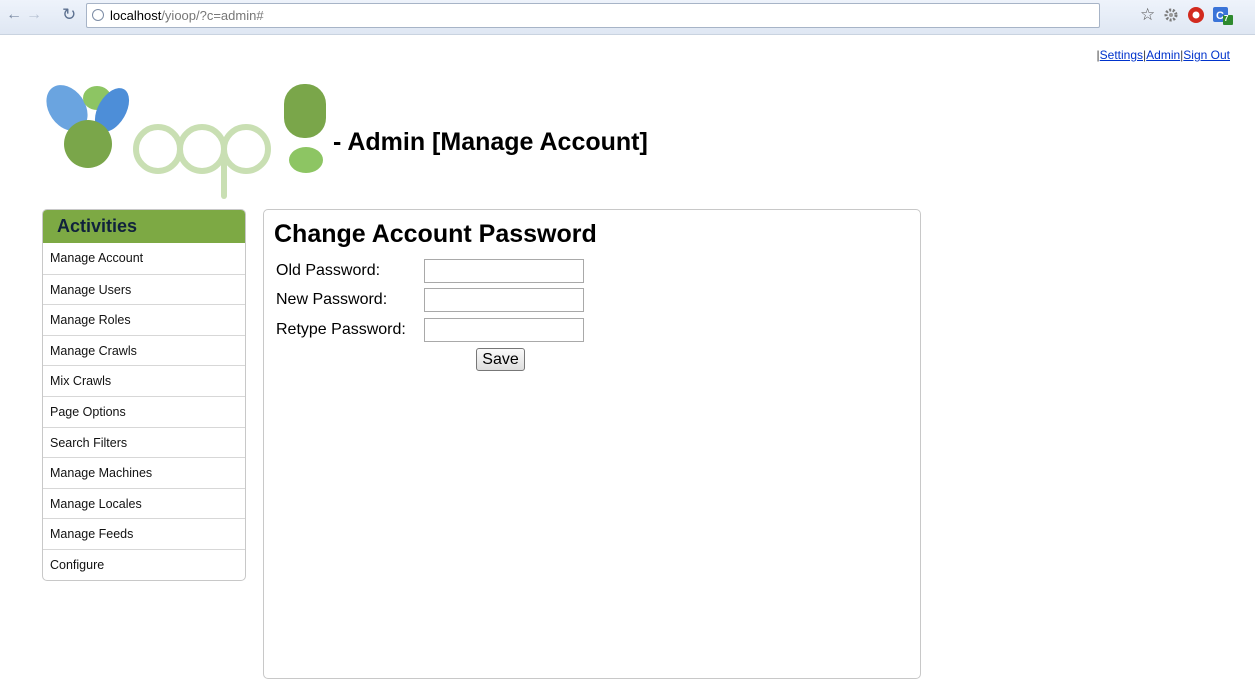  Describe the element at coordinates (98, 15) in the screenshot. I see `page-info-icon` at that location.